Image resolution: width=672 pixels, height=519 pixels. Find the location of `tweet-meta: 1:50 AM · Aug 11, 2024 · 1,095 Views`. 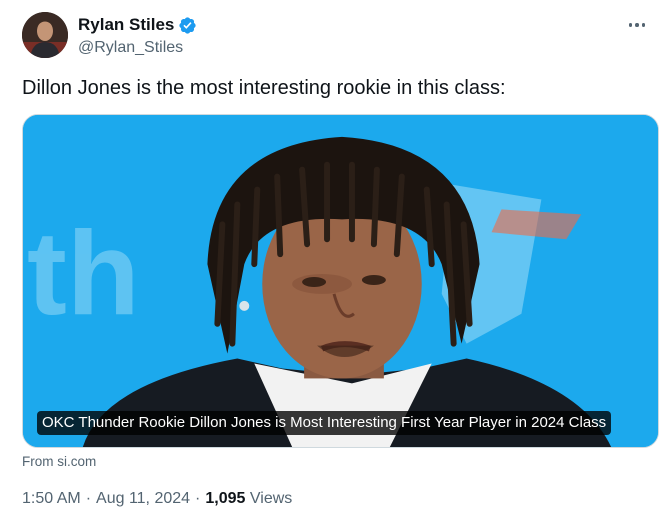

tweet-meta: 1:50 AM · Aug 11, 2024 · 1,095 Views is located at coordinates (157, 499).